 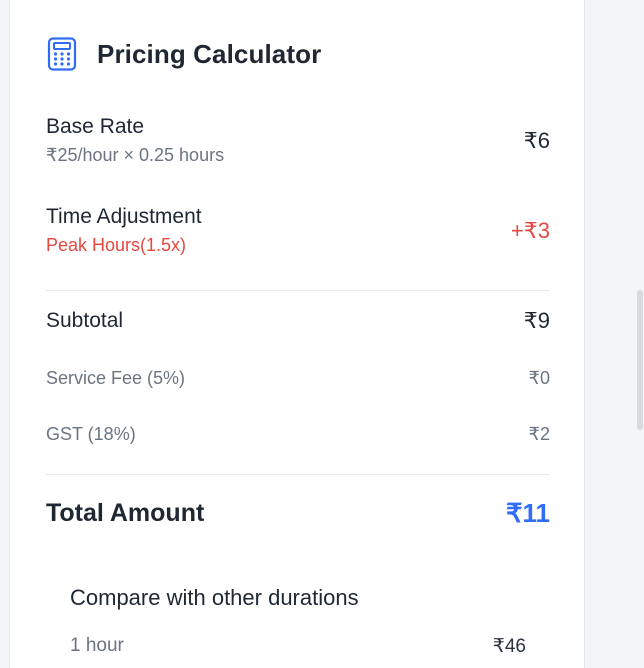 What do you see at coordinates (209, 53) in the screenshot?
I see `page-title: Pricing Calculator` at bounding box center [209, 53].